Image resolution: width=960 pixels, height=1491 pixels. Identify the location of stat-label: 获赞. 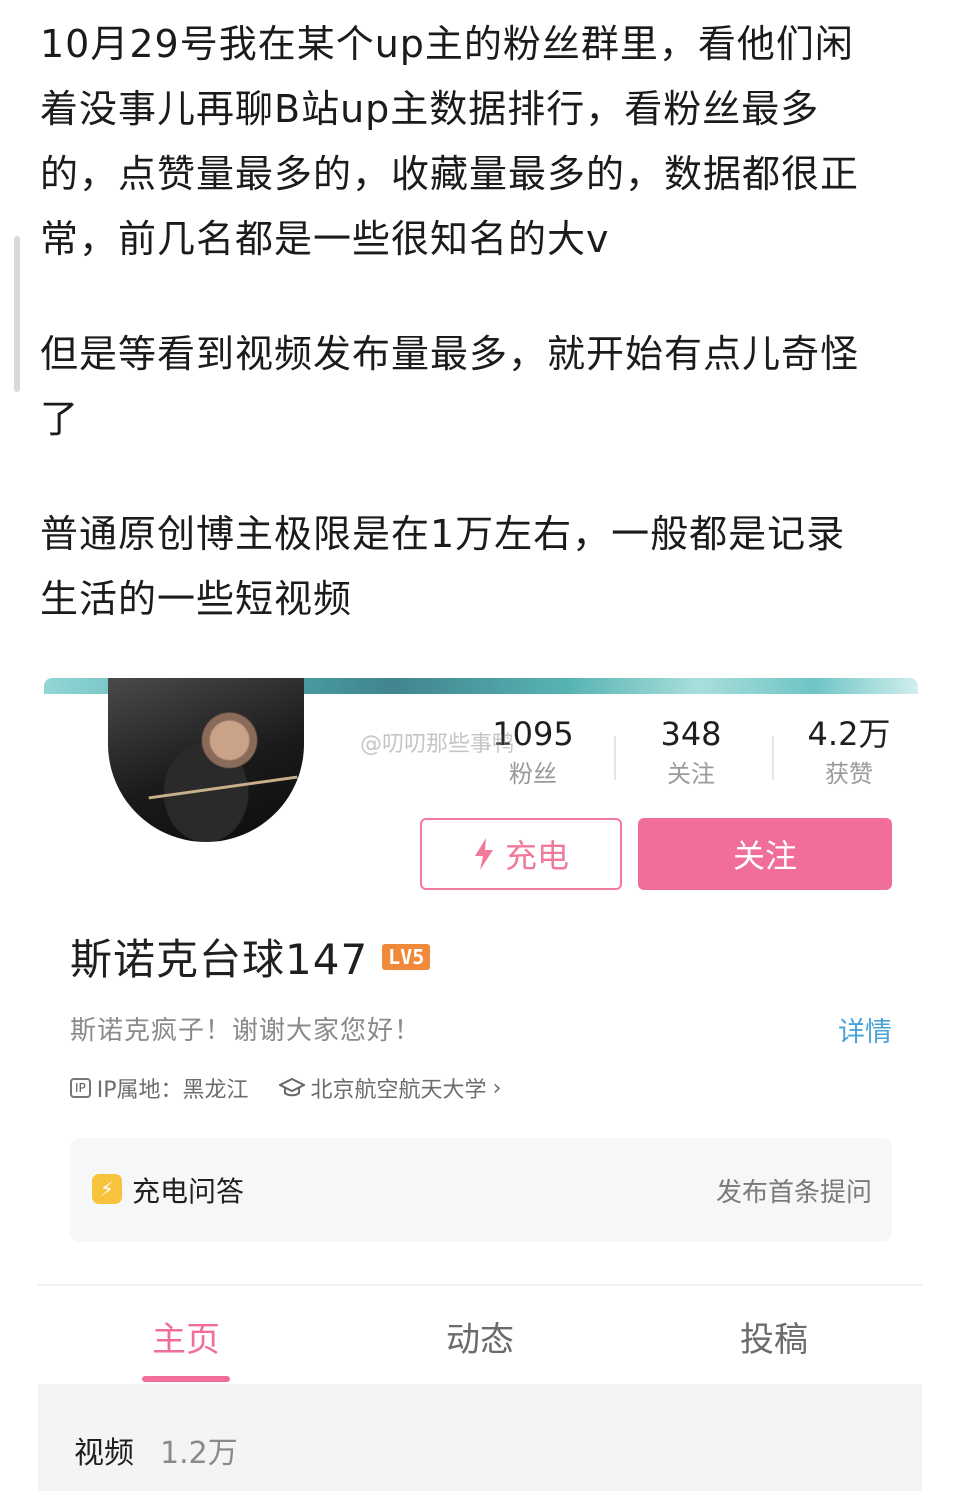
(849, 774).